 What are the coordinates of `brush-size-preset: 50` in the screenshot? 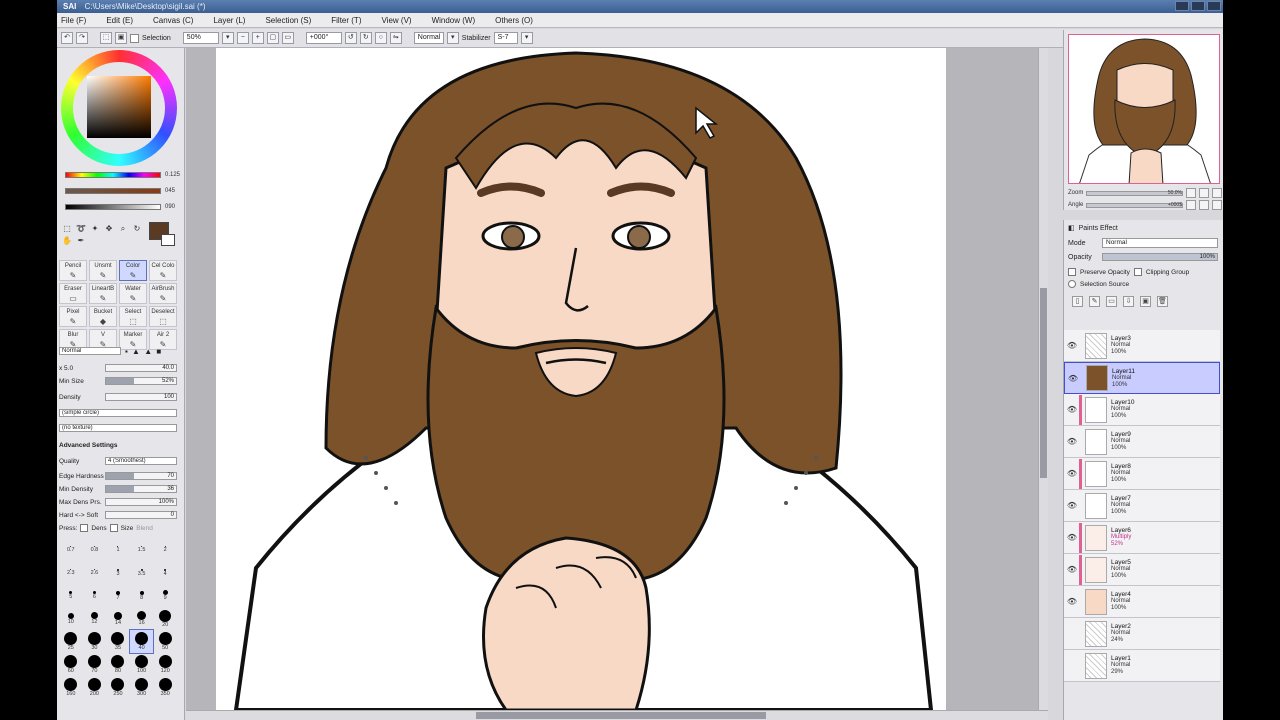 It's located at (165, 641).